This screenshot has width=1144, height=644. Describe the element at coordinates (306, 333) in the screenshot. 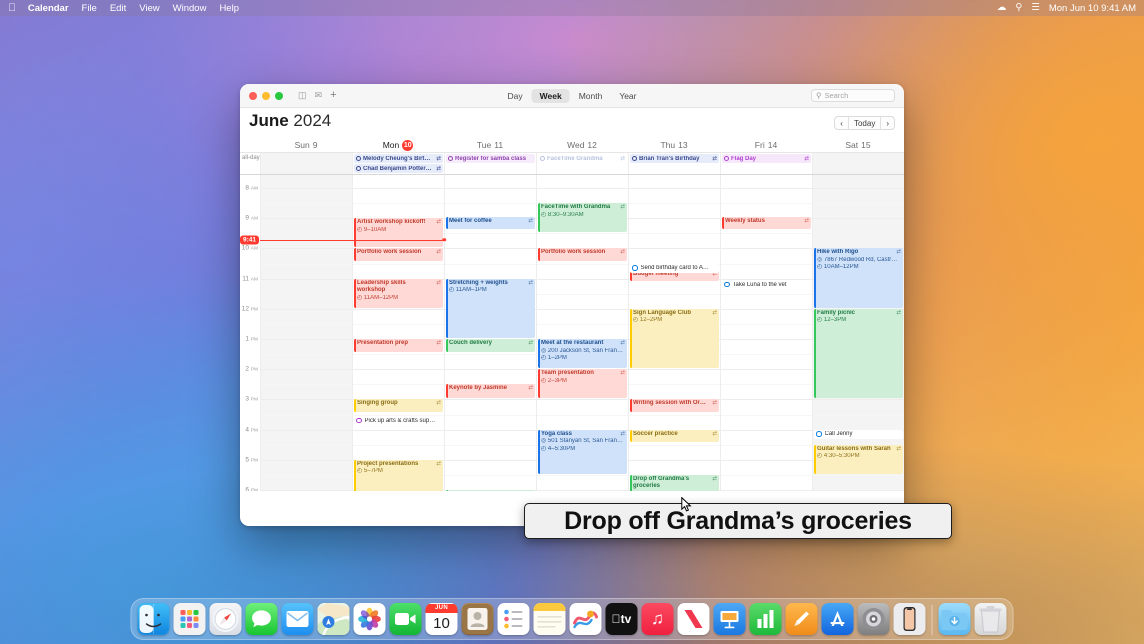

I see `day-column-sun` at that location.